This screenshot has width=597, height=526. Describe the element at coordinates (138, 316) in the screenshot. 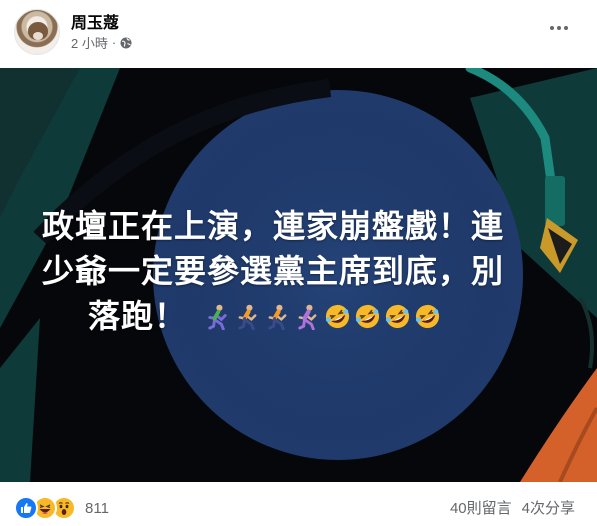

I see `image-text-line-3-text: 落跑！` at that location.